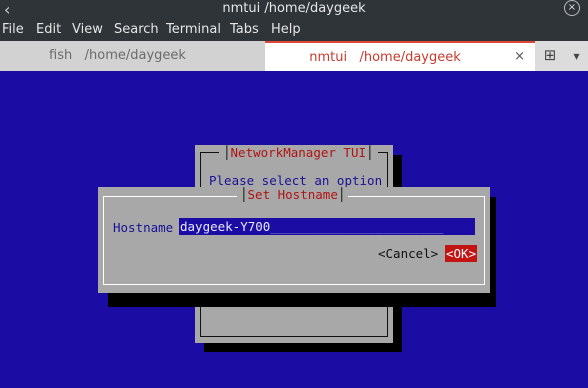 This screenshot has width=588, height=388. I want to click on menubar: File Edit View Search Terminal Tabs Help, so click(294, 30).